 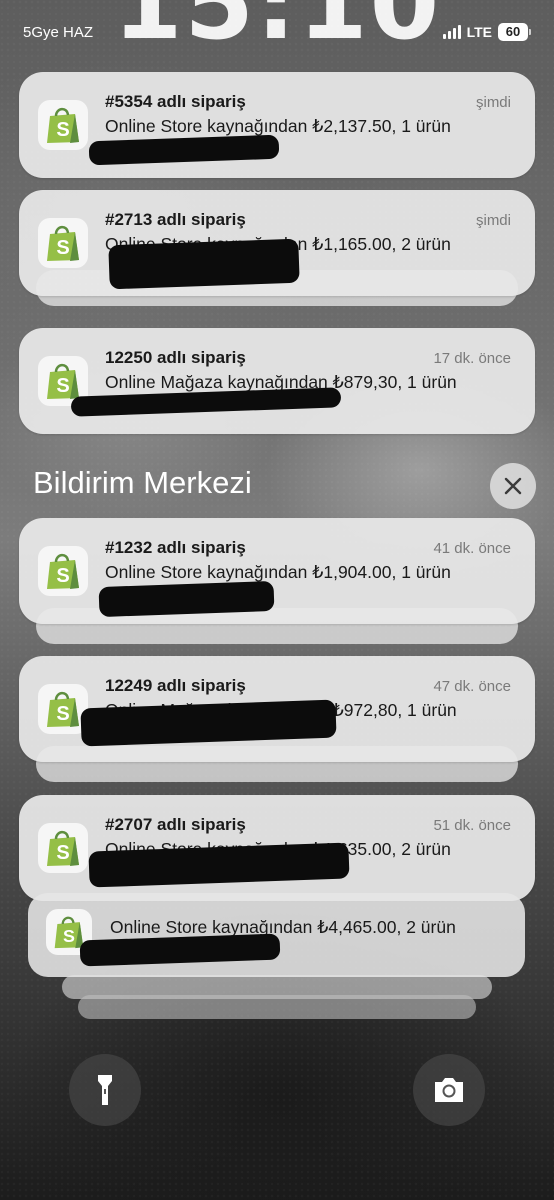 What do you see at coordinates (175, 685) in the screenshot?
I see `notification-title: 12249 adlı sipariş` at bounding box center [175, 685].